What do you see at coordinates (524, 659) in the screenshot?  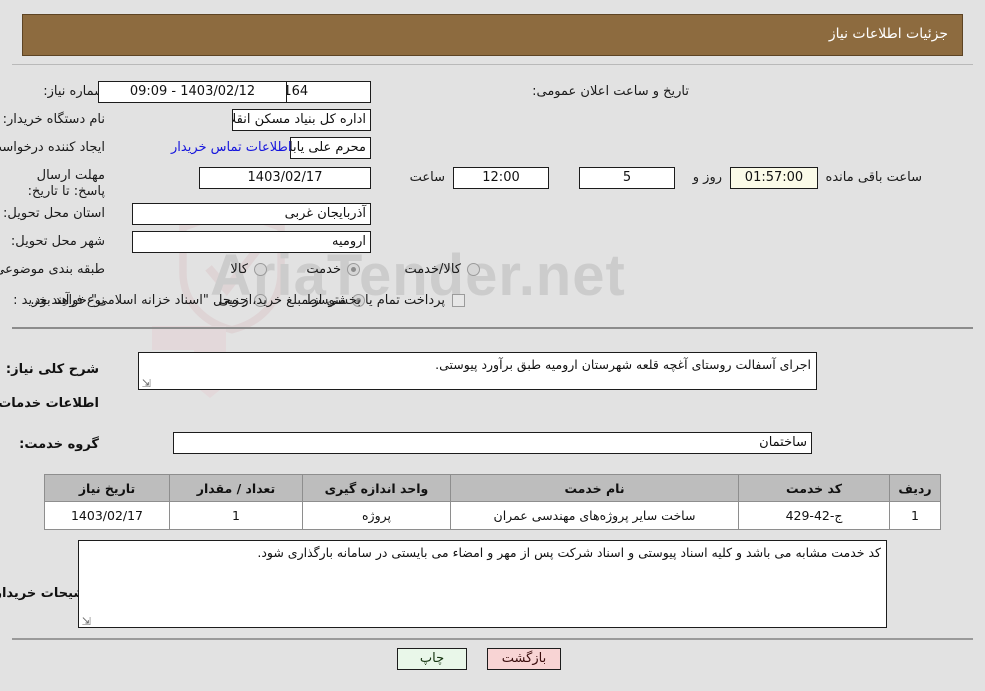 I see `back-button: بازگشت` at bounding box center [524, 659].